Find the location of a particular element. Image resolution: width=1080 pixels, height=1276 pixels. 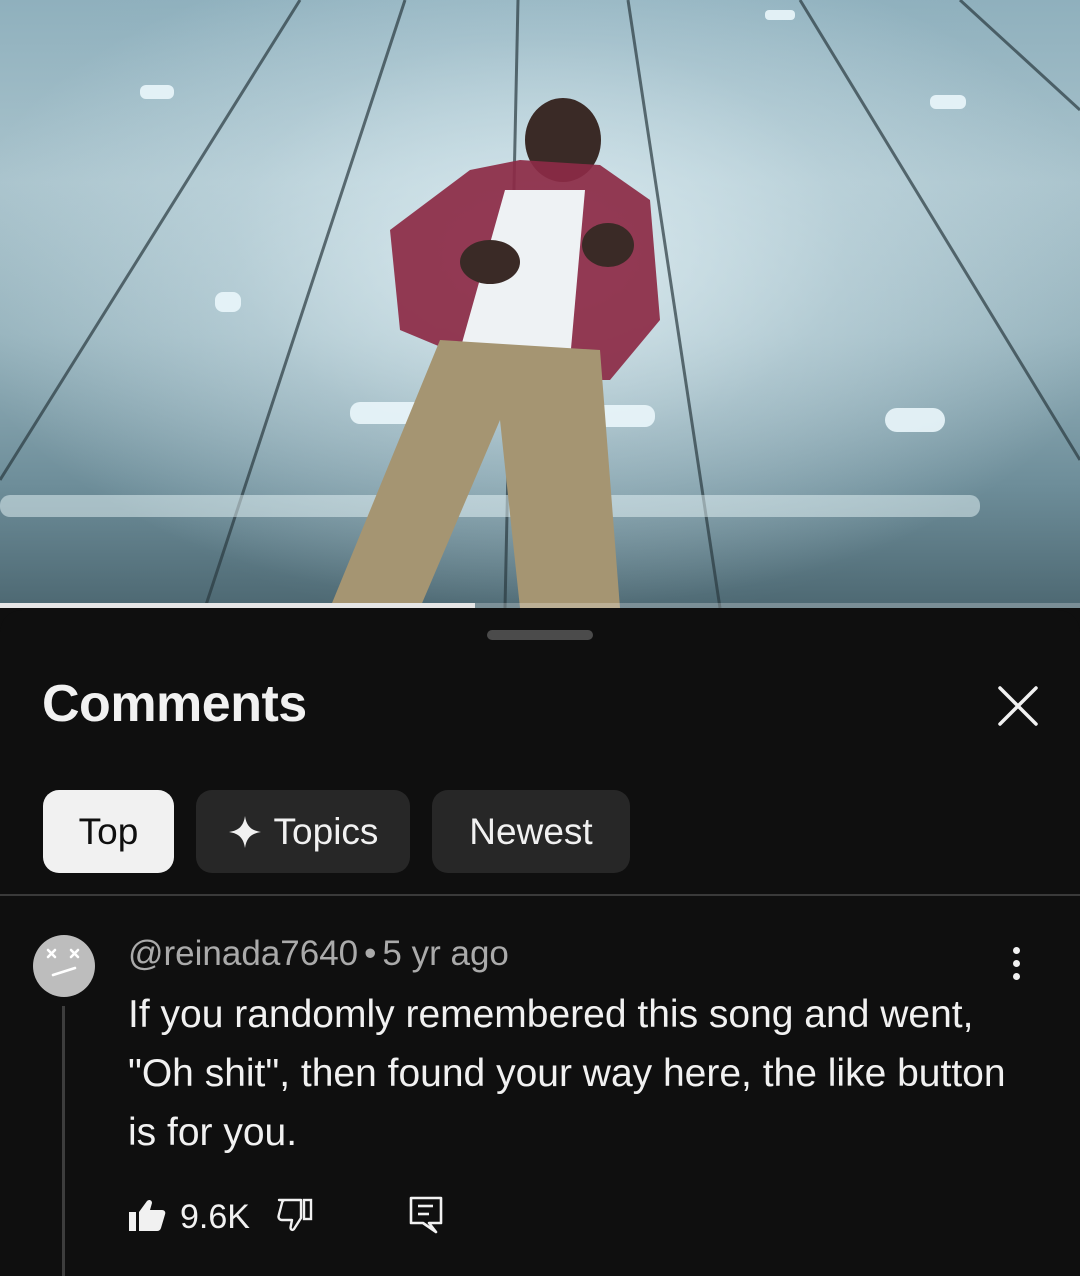

close-icon is located at coordinates (1018, 706).